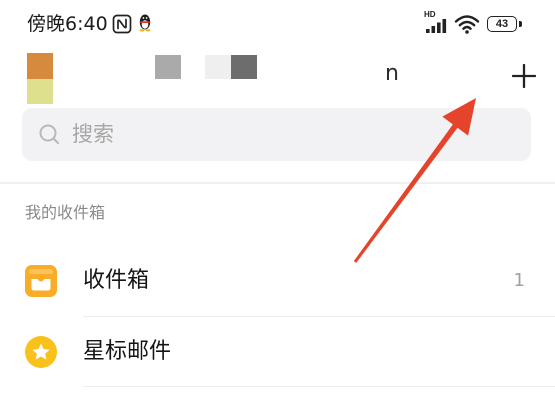 The width and height of the screenshot is (555, 400). What do you see at coordinates (65, 212) in the screenshot?
I see `section-title: 我的收件箱` at bounding box center [65, 212].